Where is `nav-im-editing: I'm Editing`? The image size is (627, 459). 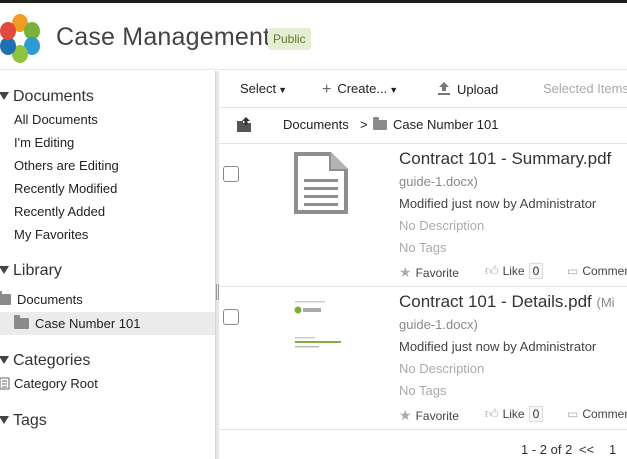
nav-im-editing: I'm Editing is located at coordinates (44, 142).